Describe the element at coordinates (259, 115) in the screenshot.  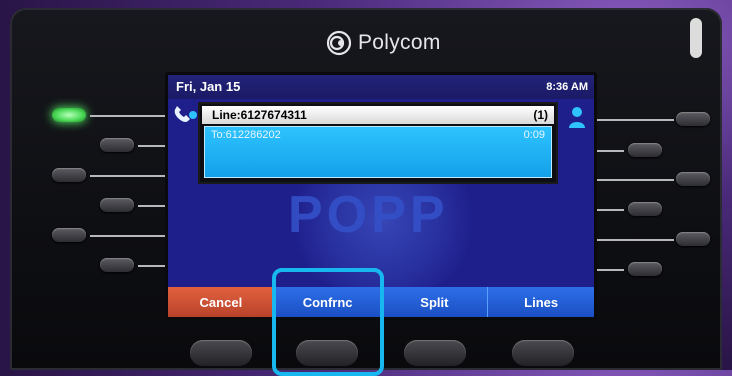
I see `line-label: Line:6127674311` at that location.